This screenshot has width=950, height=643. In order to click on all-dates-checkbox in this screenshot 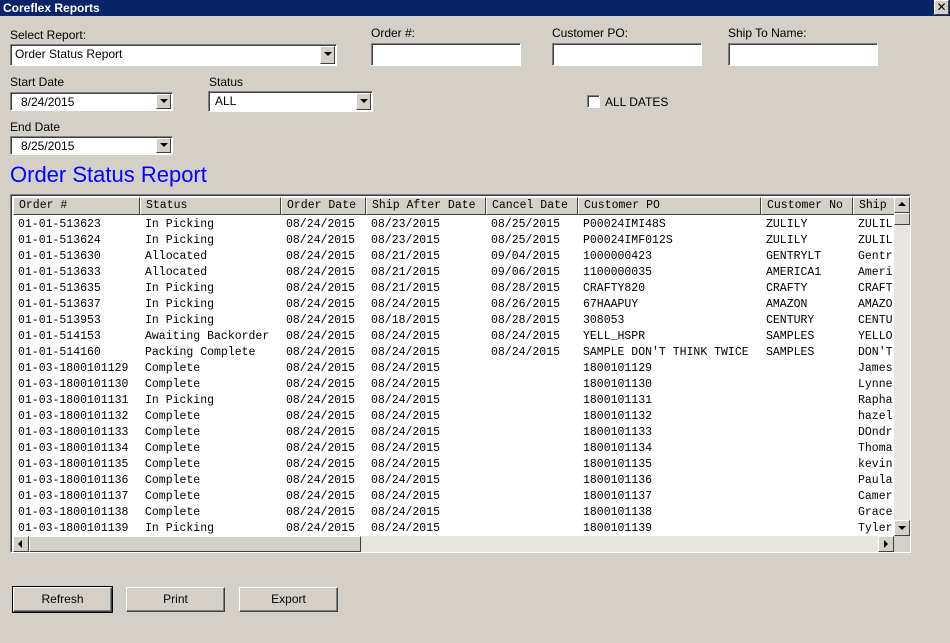, I will do `click(593, 101)`.